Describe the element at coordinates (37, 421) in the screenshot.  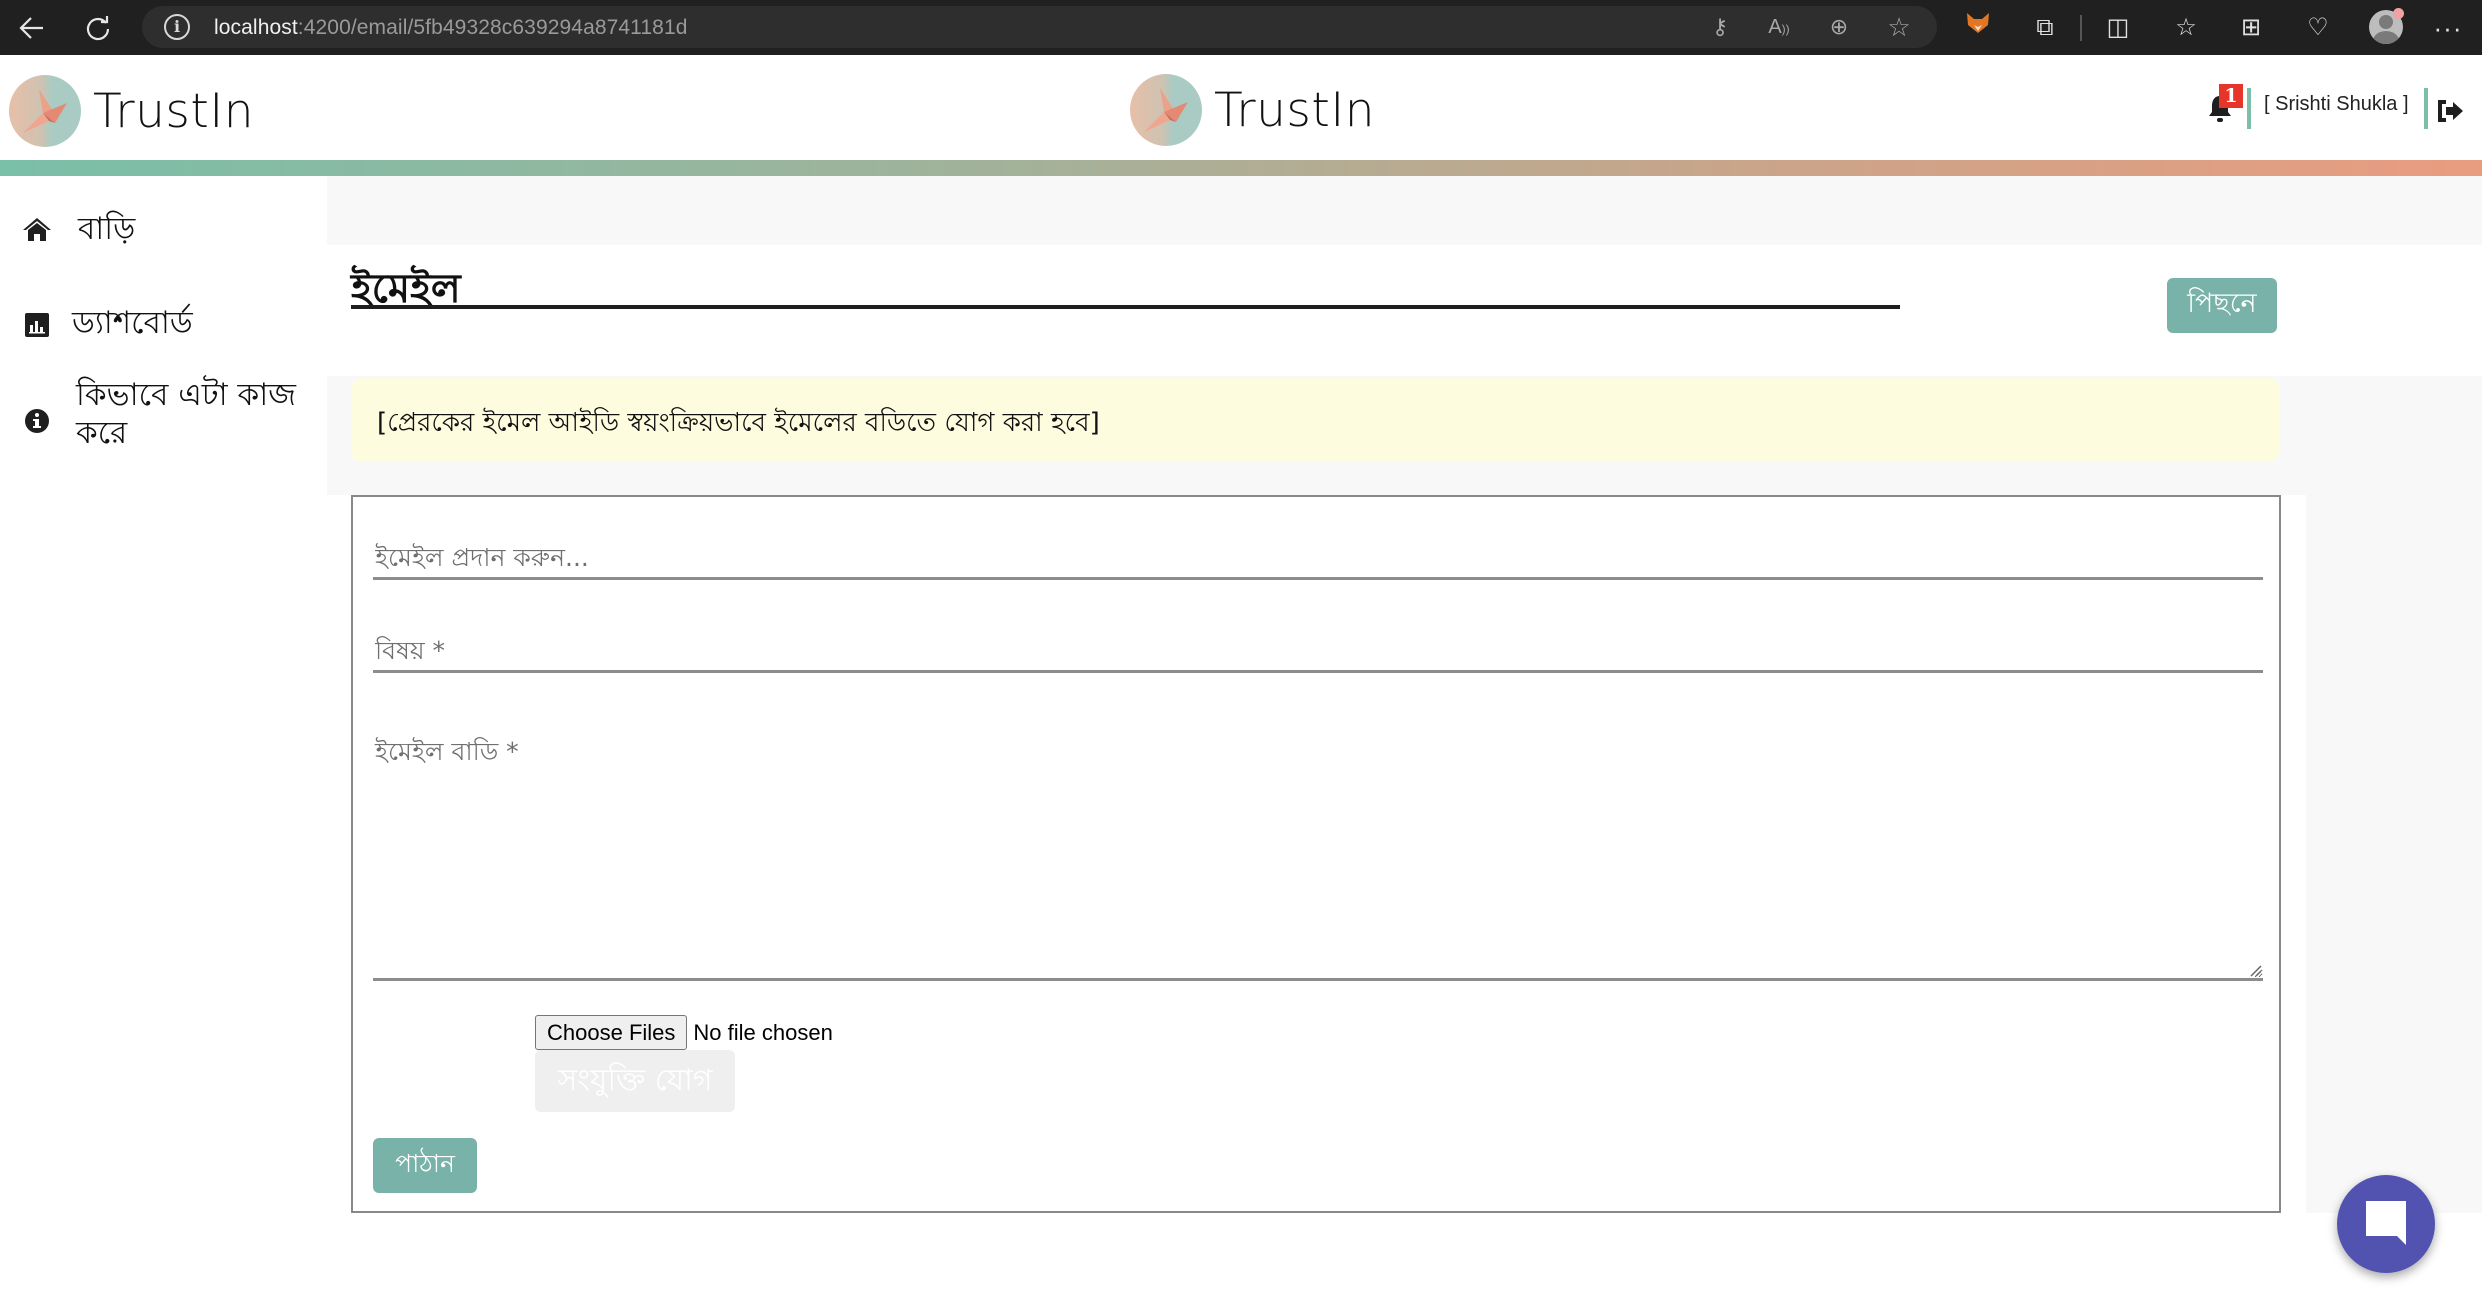
I see `info-circle-icon` at that location.